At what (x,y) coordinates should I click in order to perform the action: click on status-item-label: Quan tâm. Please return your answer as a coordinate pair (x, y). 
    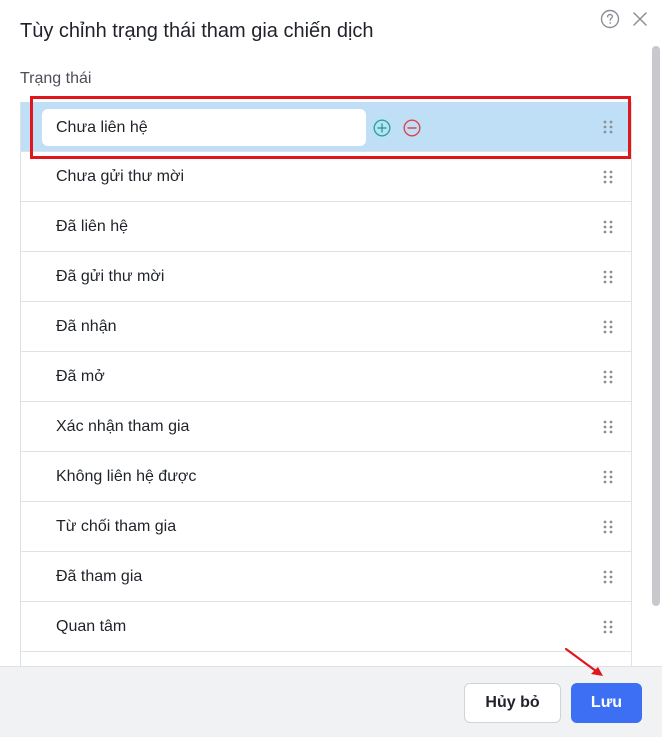
    Looking at the image, I should click on (91, 626).